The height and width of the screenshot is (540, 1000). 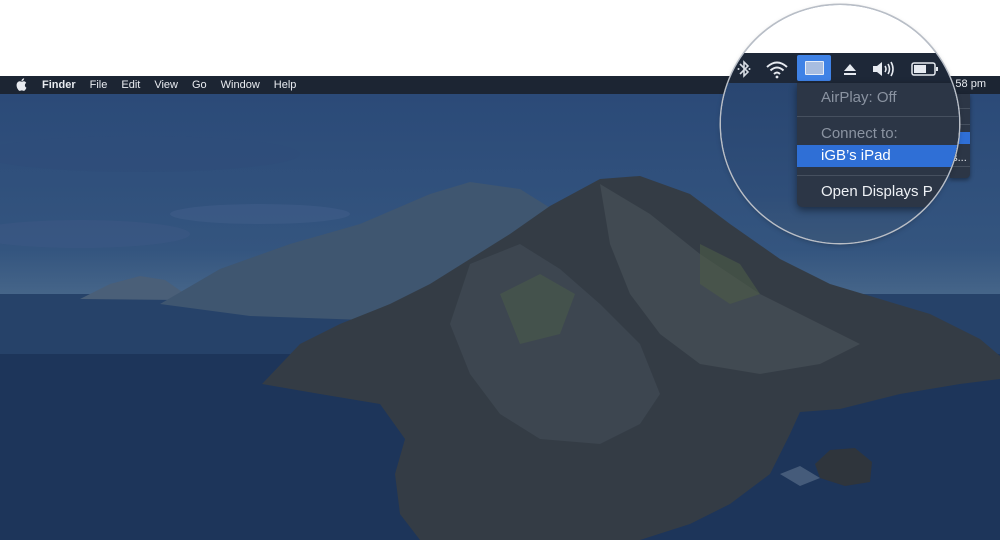 I want to click on device-igb-ipad: iGB’s iPad, so click(x=878, y=156).